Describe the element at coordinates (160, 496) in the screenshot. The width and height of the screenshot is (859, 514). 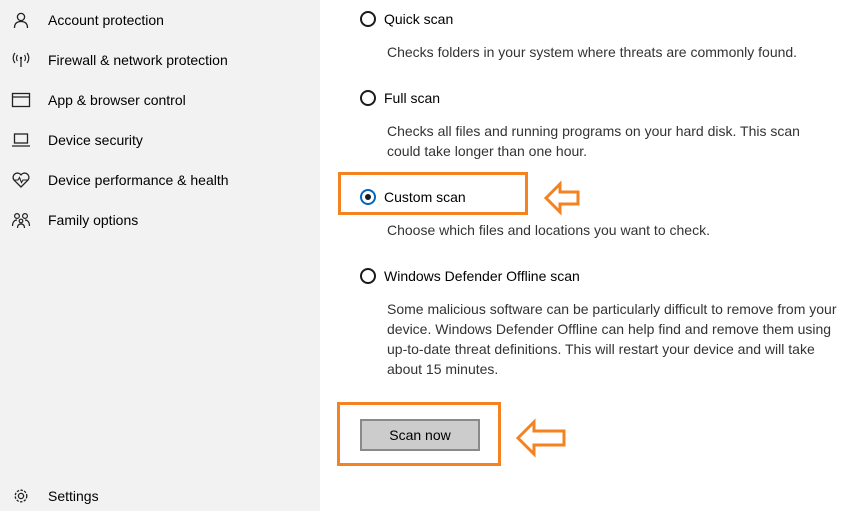
I see `sidebar-item-settings: Settings` at that location.